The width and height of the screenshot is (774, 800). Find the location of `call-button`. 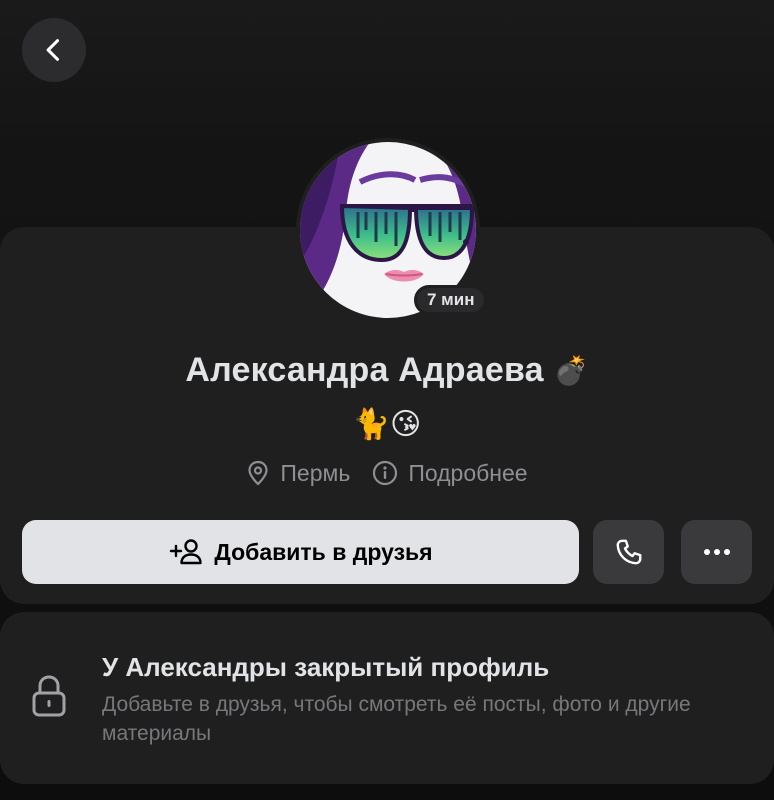

call-button is located at coordinates (628, 552).